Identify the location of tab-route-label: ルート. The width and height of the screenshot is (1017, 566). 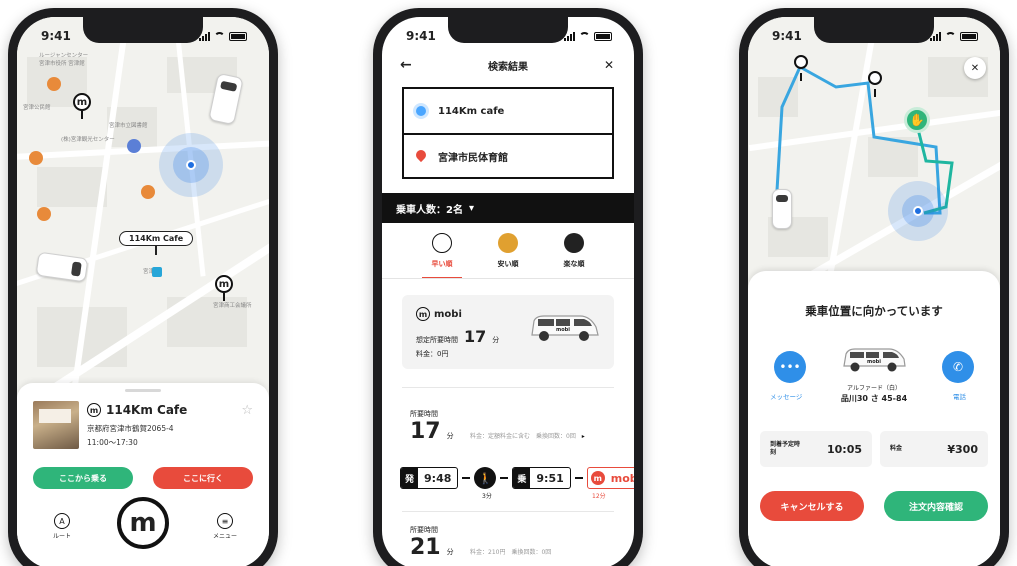
(62, 536).